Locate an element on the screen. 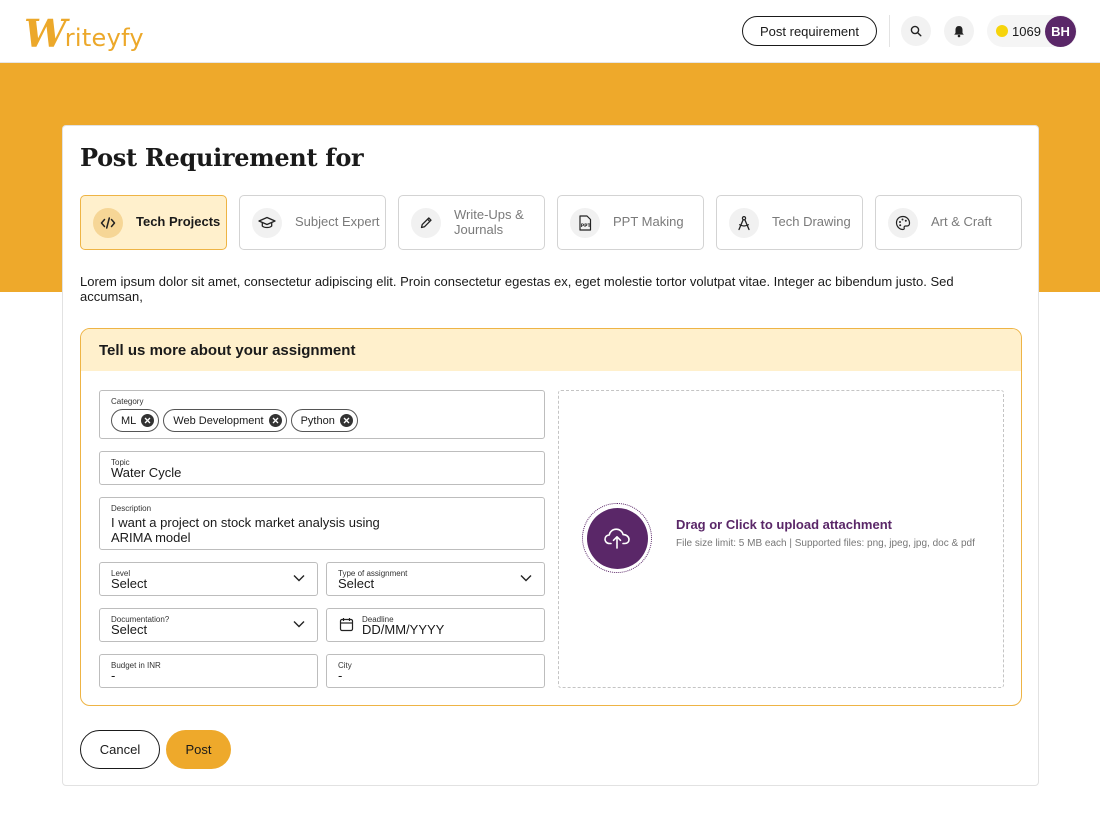 The image size is (1100, 824). upload-title: Drag or Click to upload attachment is located at coordinates (784, 524).